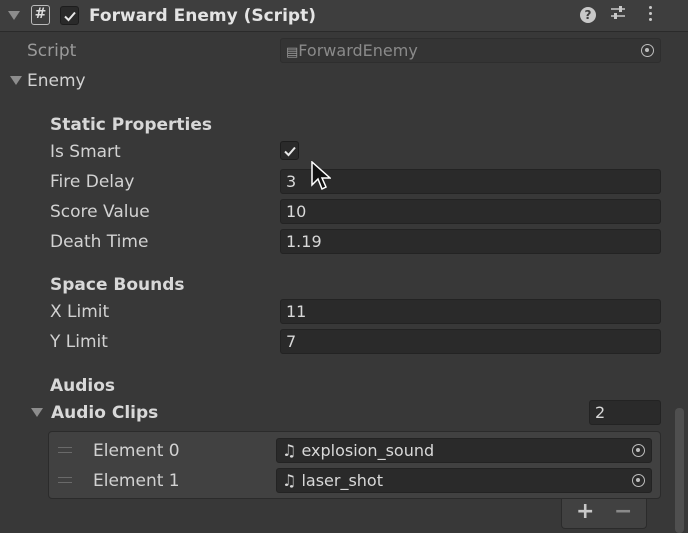 This screenshot has width=688, height=533. What do you see at coordinates (470, 50) in the screenshot?
I see `script-field: ▤ForwardEnemy` at bounding box center [470, 50].